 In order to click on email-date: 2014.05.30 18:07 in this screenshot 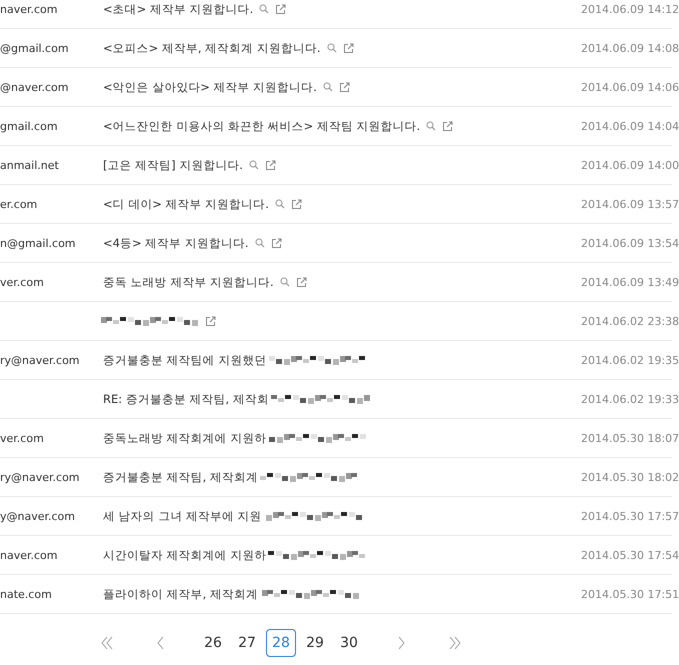, I will do `click(630, 438)`.